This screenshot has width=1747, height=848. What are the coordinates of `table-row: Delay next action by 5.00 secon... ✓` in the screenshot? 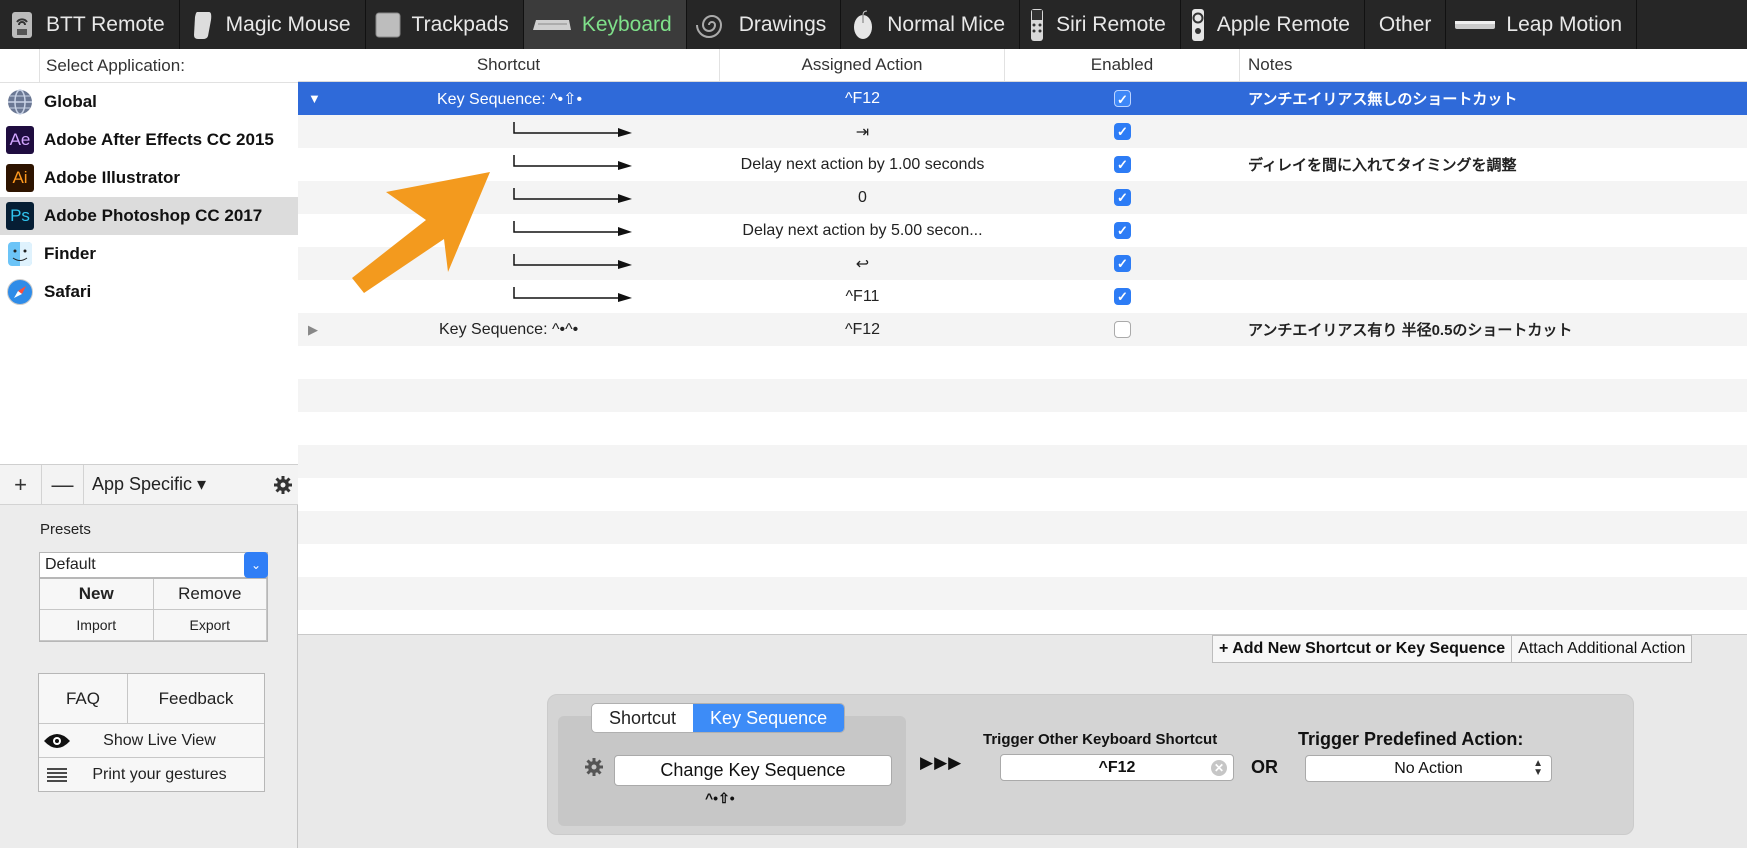 It's located at (1022, 230).